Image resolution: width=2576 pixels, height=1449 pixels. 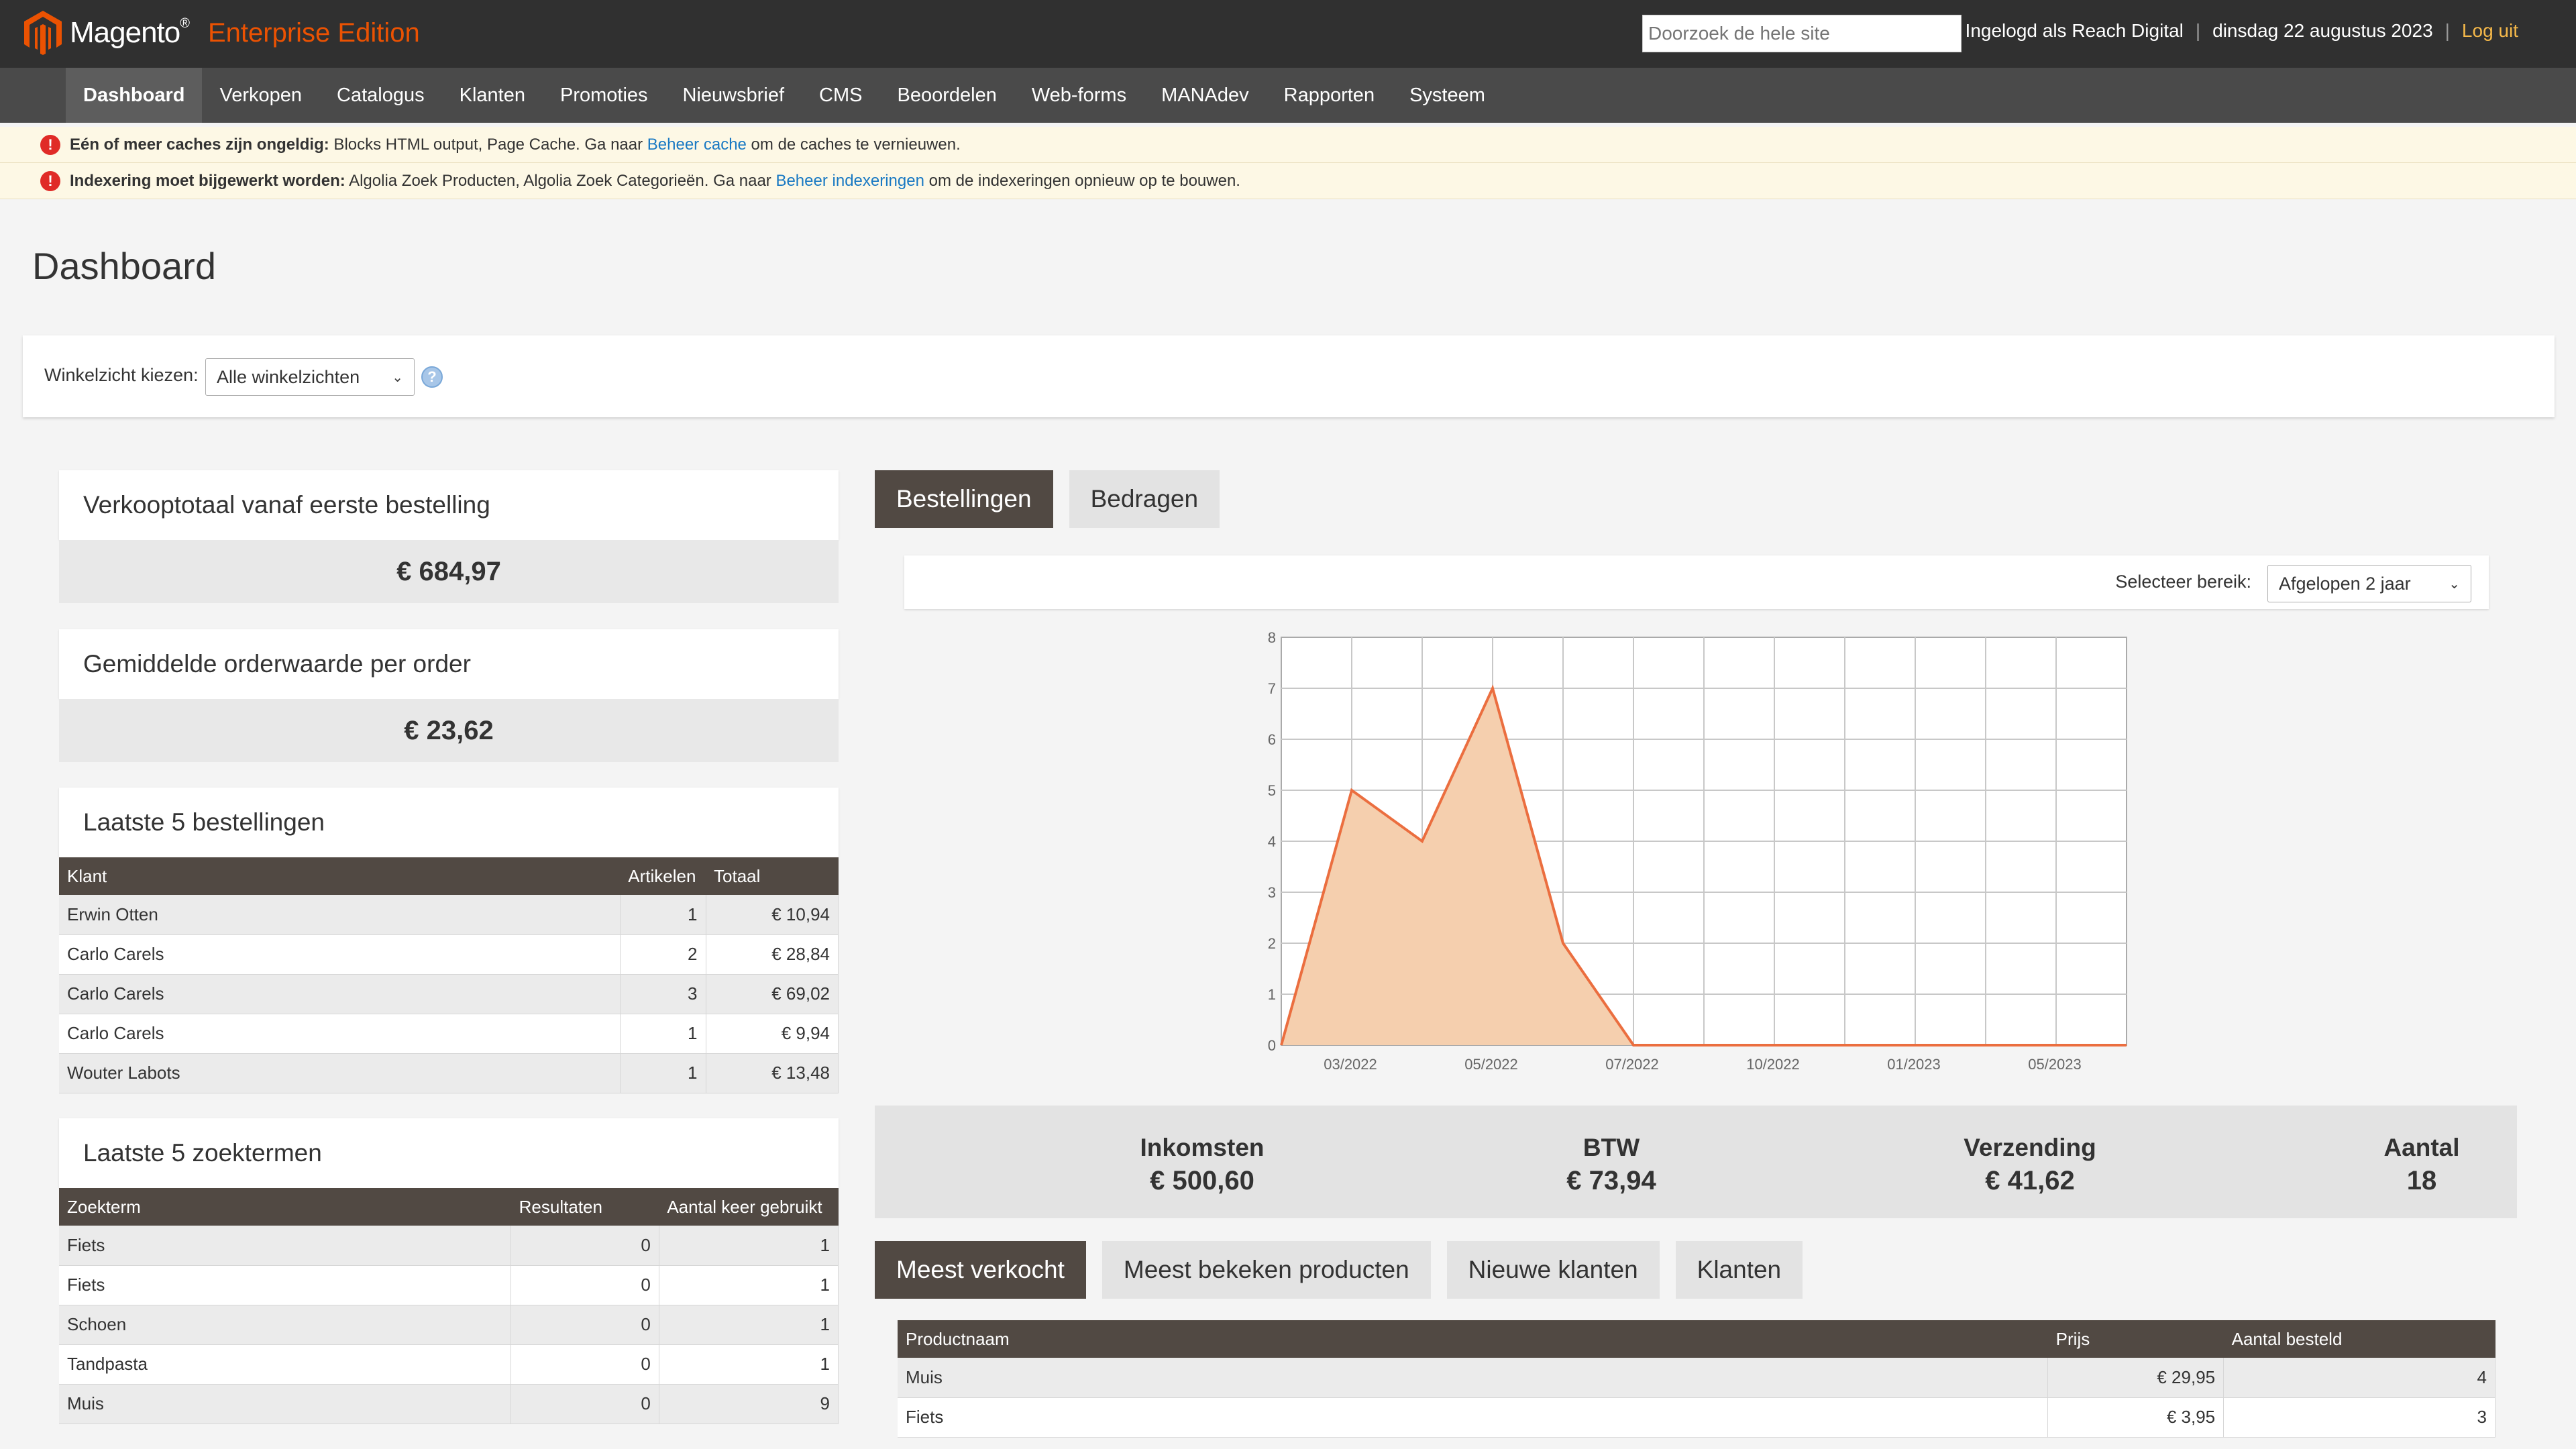 What do you see at coordinates (285, 1285) in the screenshot?
I see `search-term: Fiets` at bounding box center [285, 1285].